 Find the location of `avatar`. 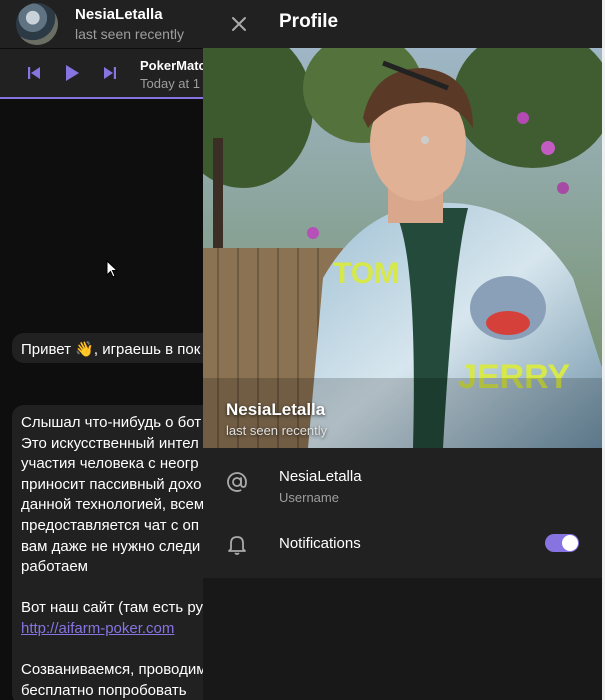

avatar is located at coordinates (37, 24).